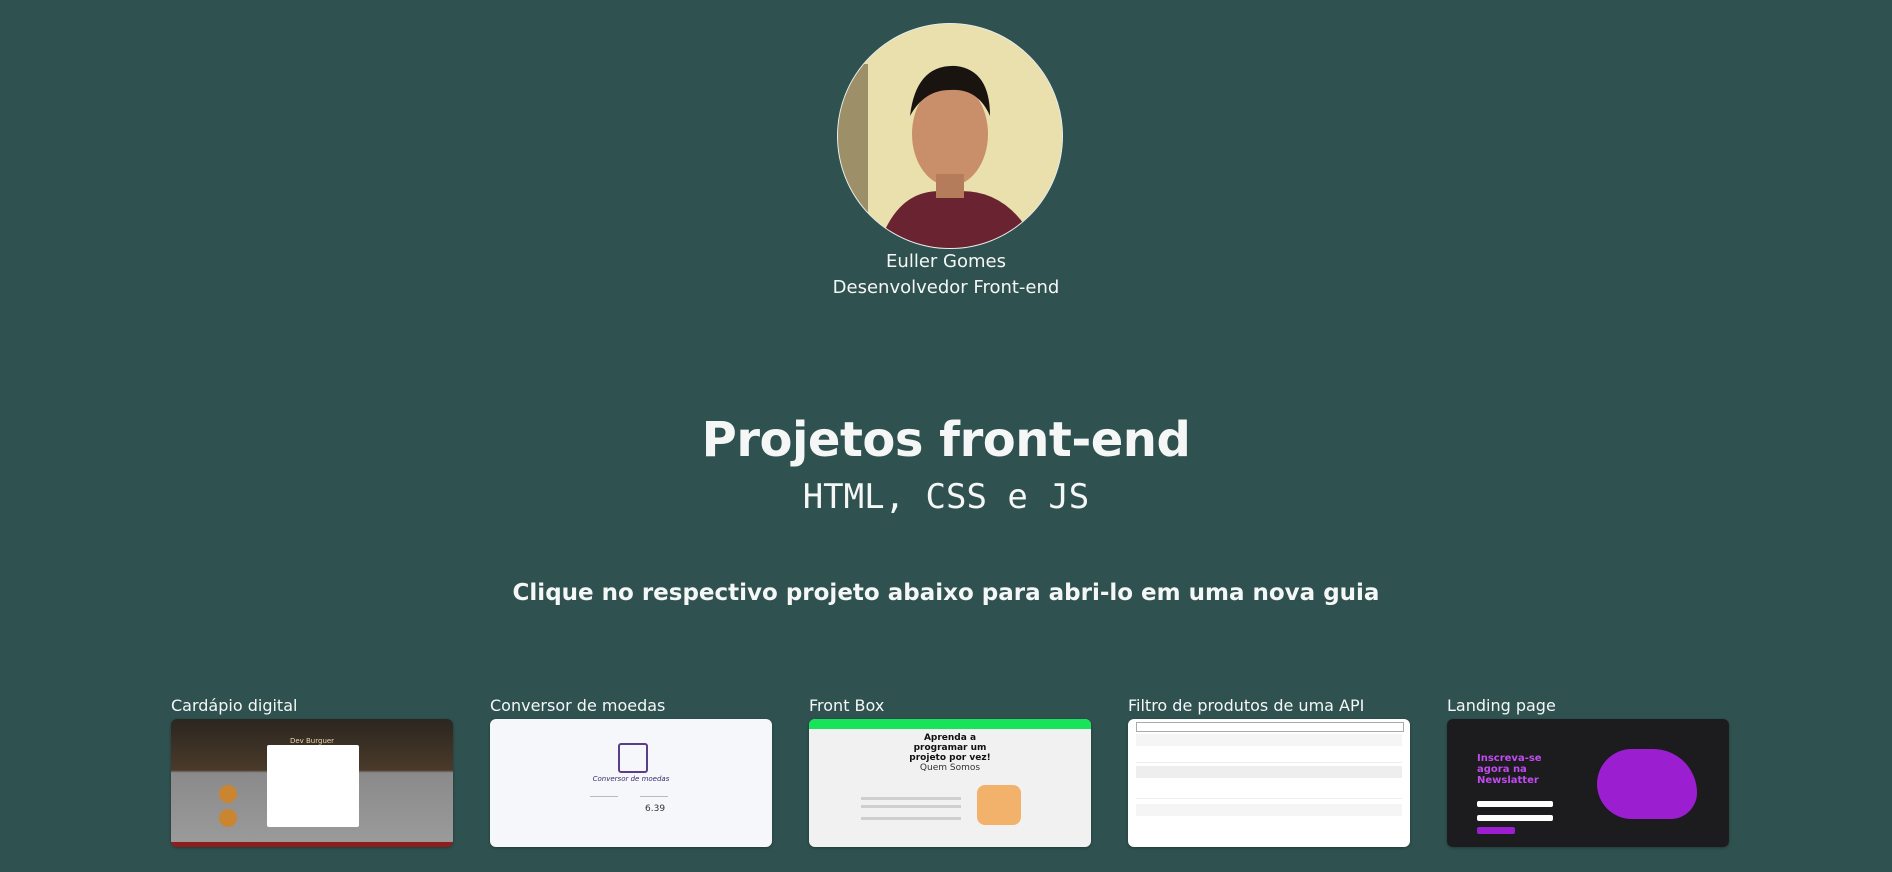 The height and width of the screenshot is (872, 1892). I want to click on project-card-cardapio: Cardápio digital Dev Burguer, so click(312, 771).